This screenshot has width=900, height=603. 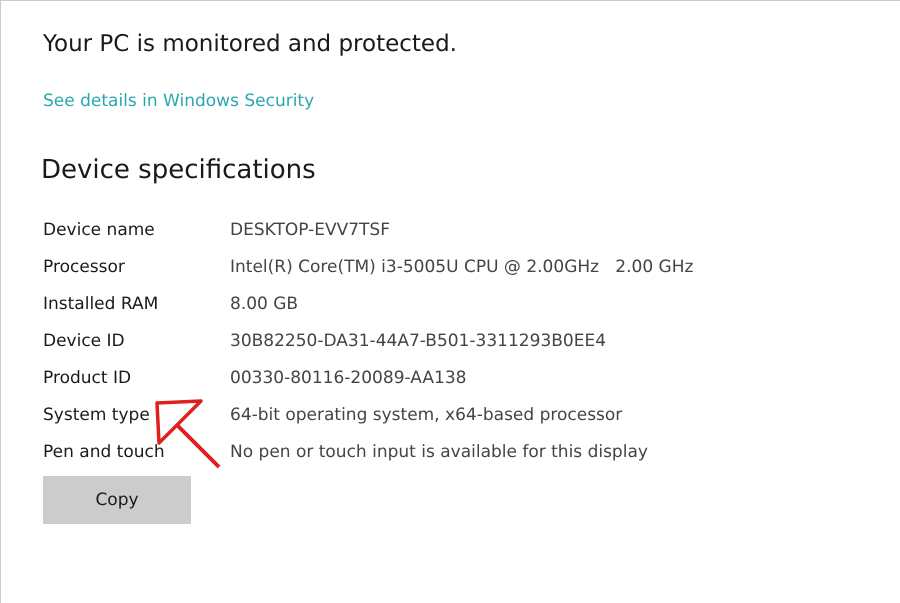 What do you see at coordinates (84, 341) in the screenshot?
I see `spec-label: Device ID` at bounding box center [84, 341].